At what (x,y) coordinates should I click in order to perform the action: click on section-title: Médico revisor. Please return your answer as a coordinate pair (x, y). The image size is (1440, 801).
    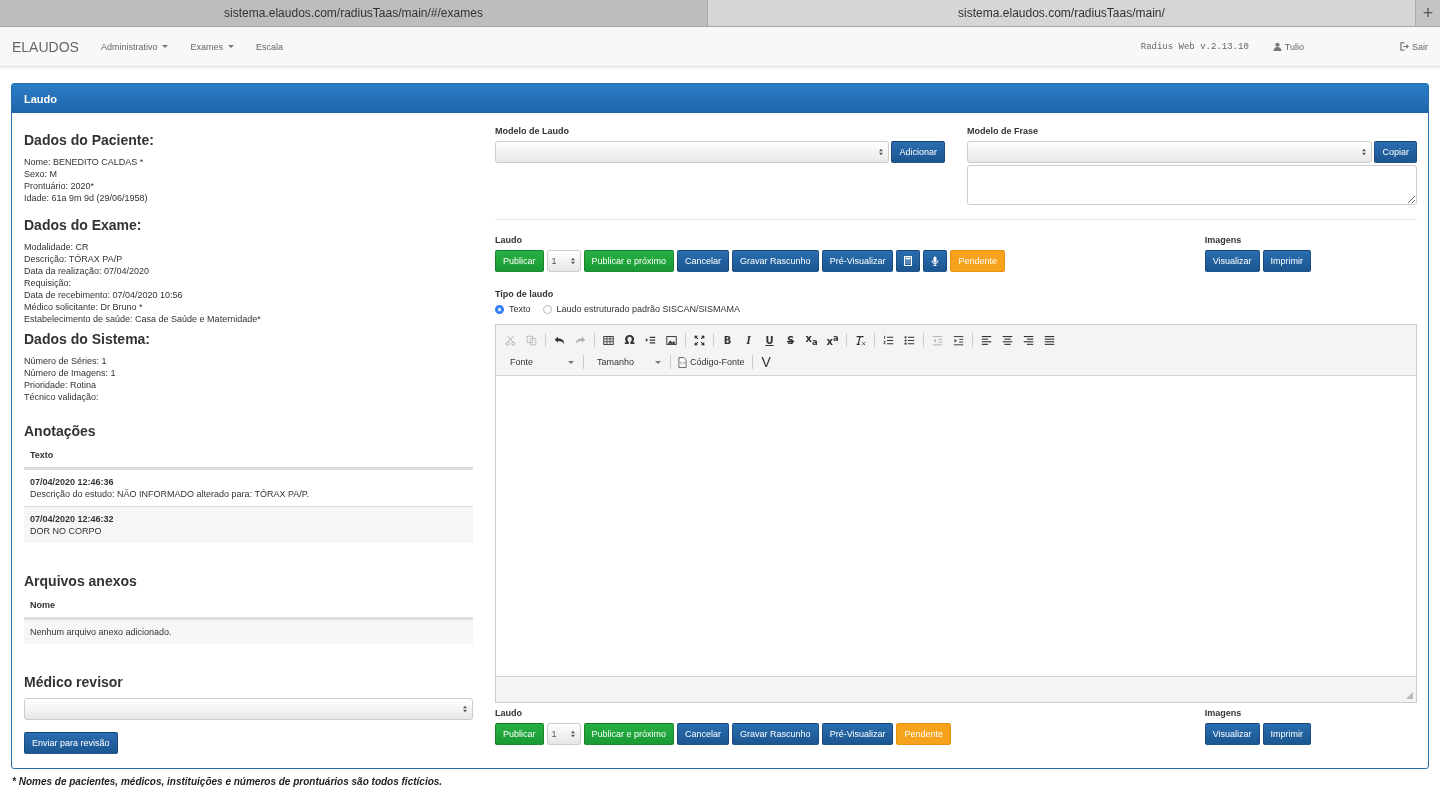
    Looking at the image, I should click on (74, 682).